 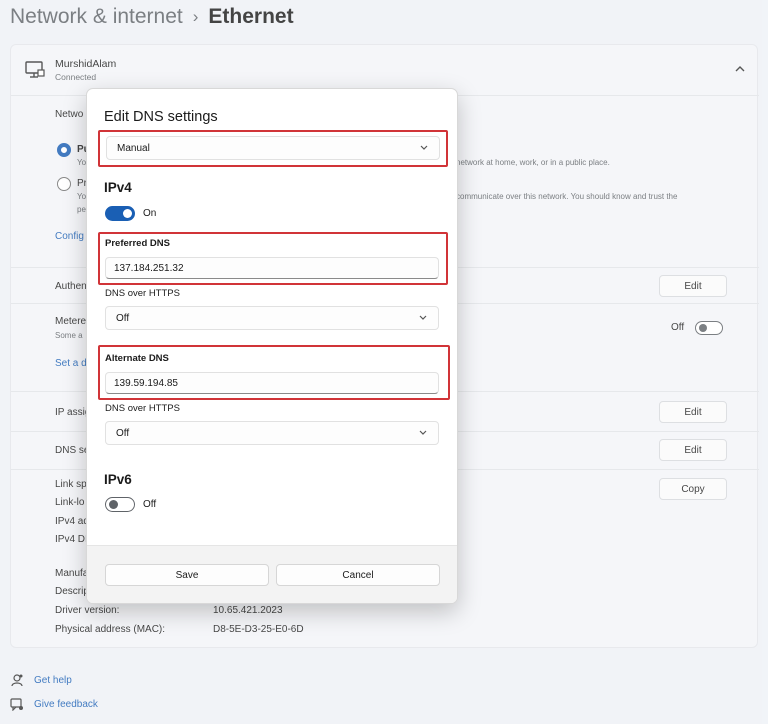 I want to click on dialog-footer: Save Cancel, so click(x=272, y=574).